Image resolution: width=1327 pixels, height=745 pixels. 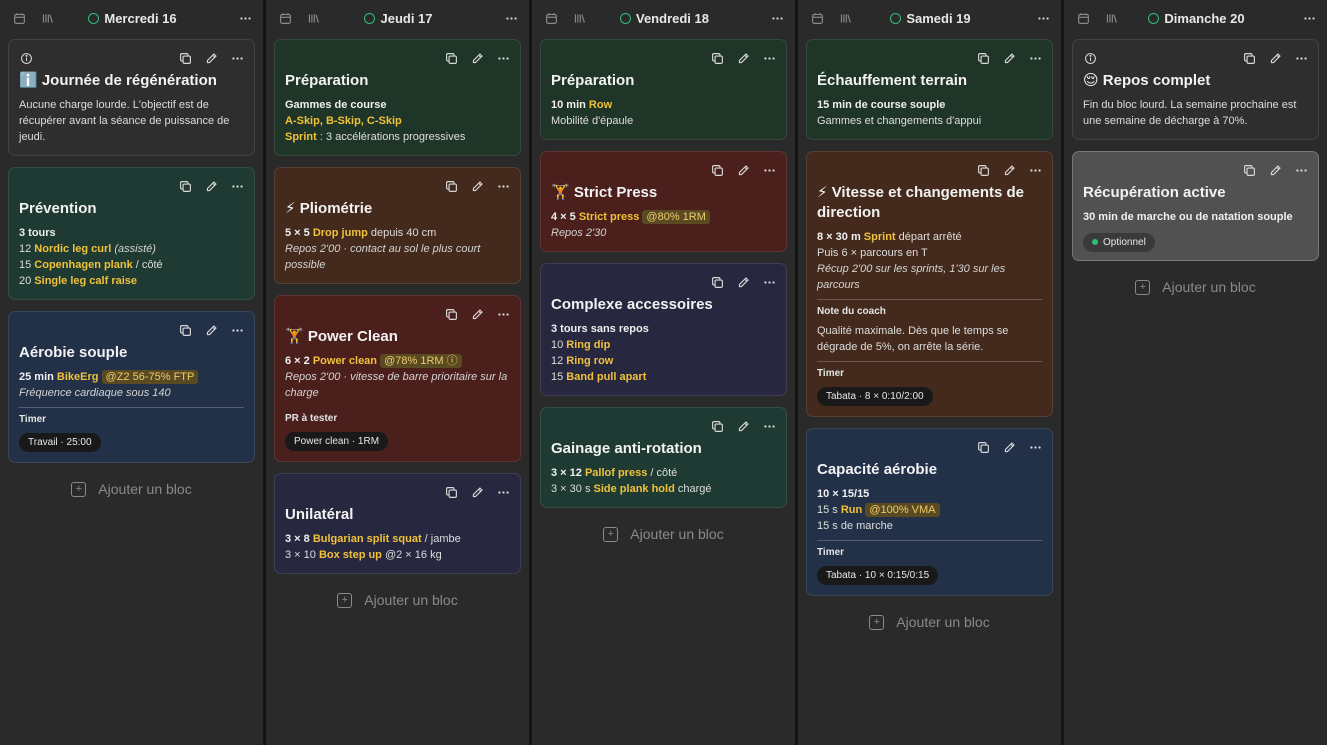 I want to click on day-status-icon, so click(x=896, y=18).